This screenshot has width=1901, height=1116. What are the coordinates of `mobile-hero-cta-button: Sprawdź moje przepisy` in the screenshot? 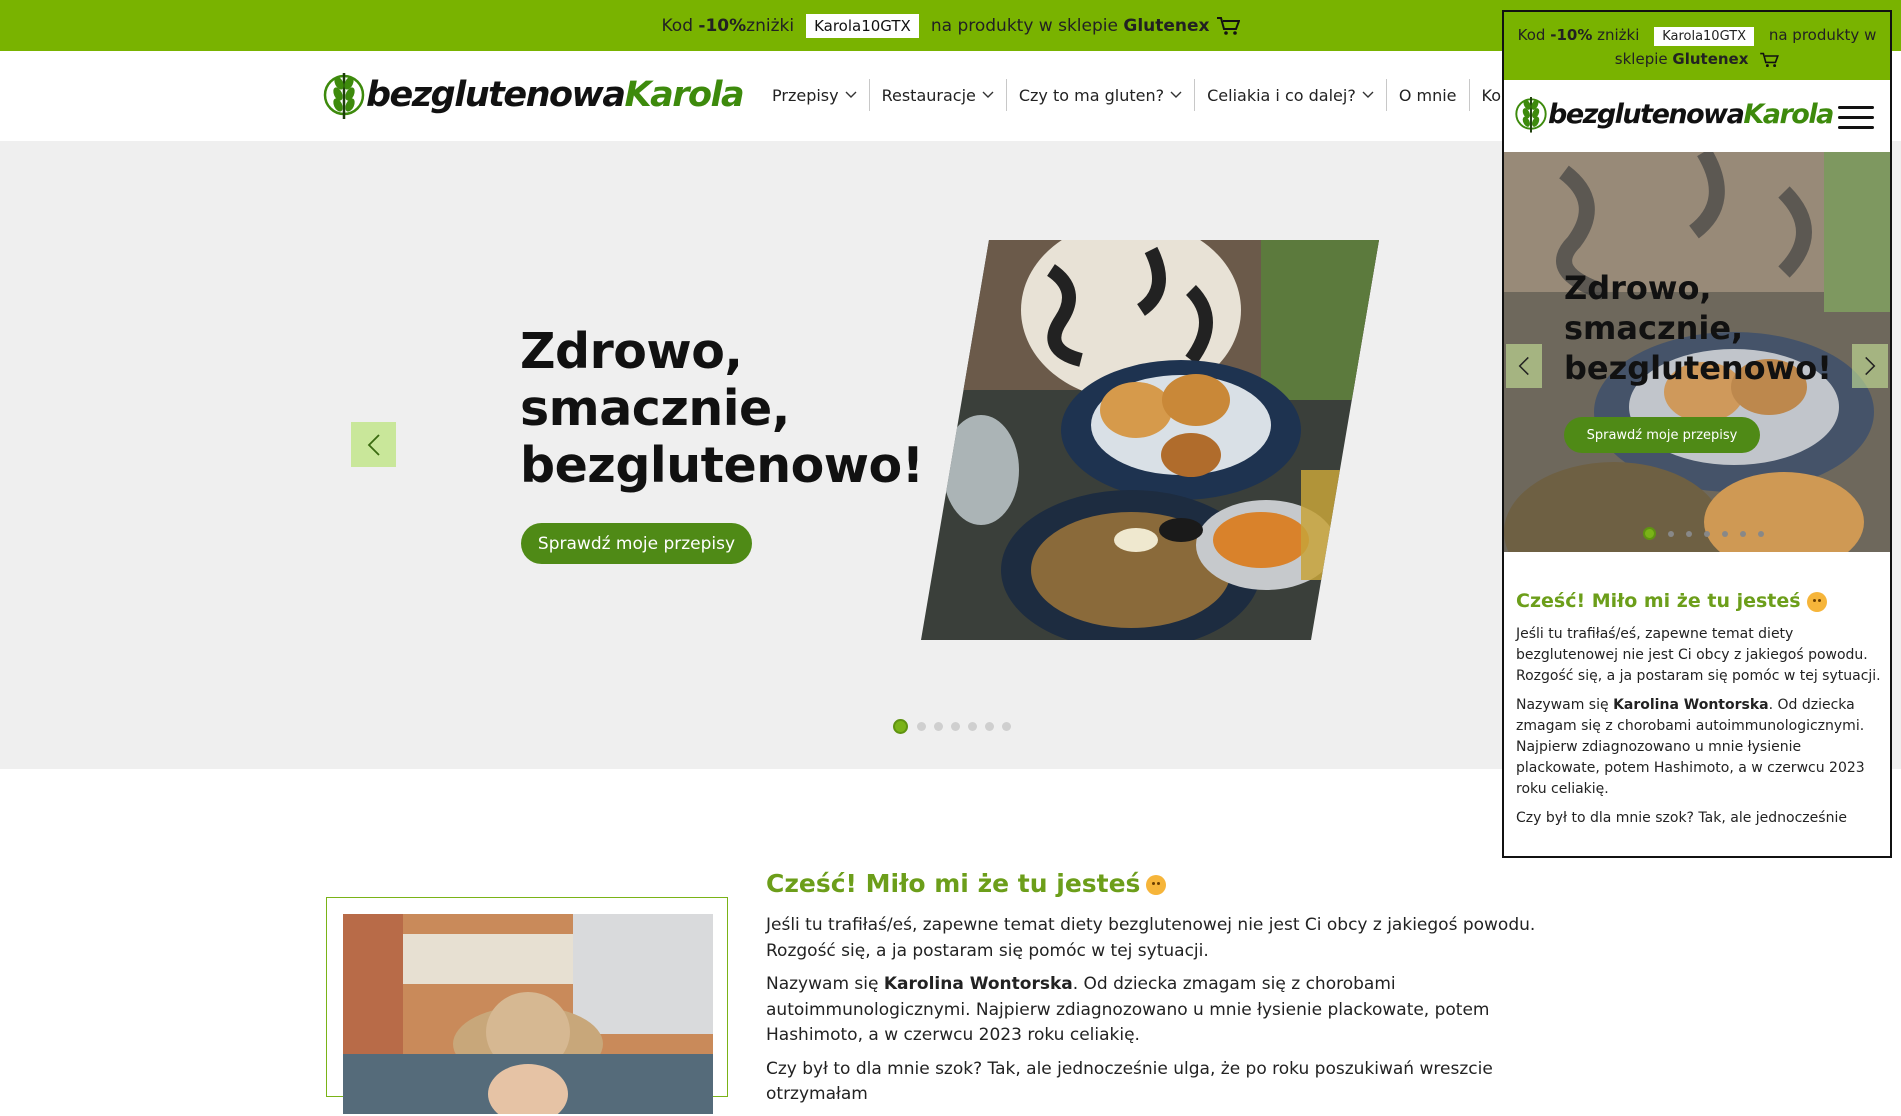 It's located at (1662, 435).